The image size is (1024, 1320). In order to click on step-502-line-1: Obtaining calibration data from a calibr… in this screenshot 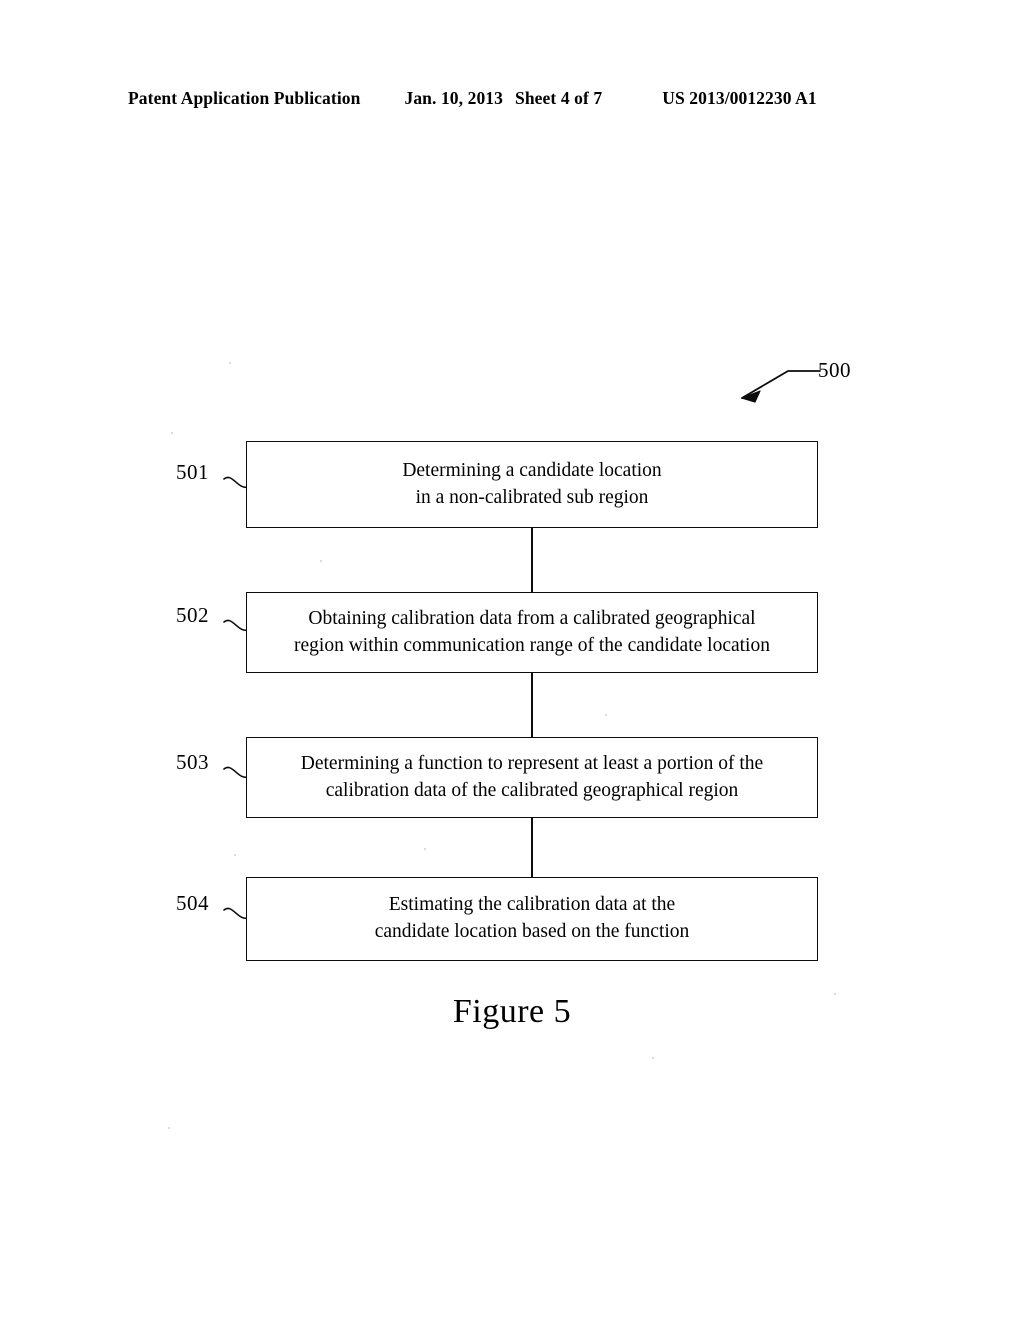, I will do `click(532, 618)`.